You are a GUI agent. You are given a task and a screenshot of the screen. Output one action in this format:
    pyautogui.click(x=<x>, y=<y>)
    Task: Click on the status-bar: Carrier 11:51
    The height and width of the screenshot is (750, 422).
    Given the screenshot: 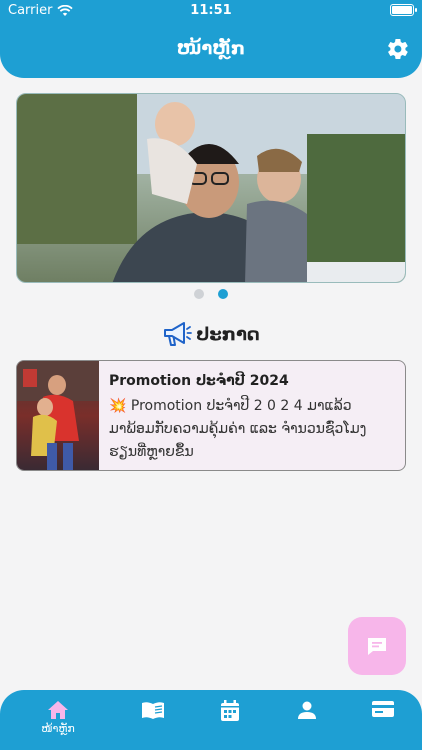 What is the action you would take?
    pyautogui.click(x=211, y=11)
    